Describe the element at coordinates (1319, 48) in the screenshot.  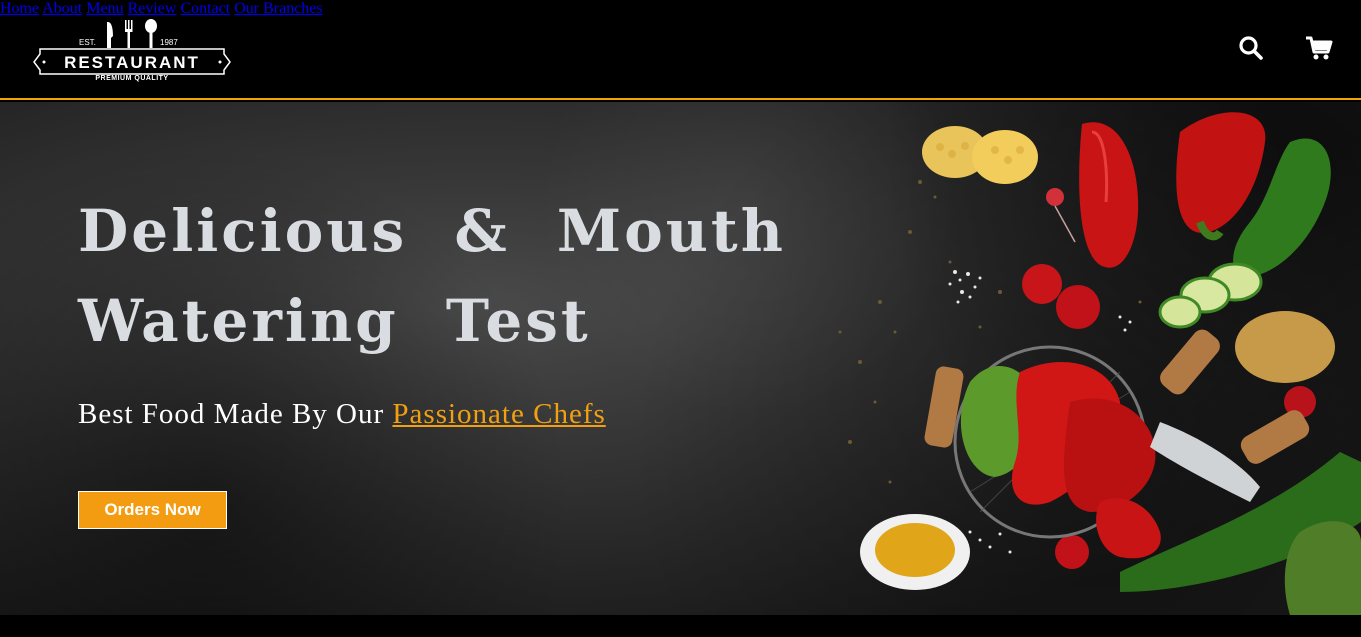
I see `cart-icon` at that location.